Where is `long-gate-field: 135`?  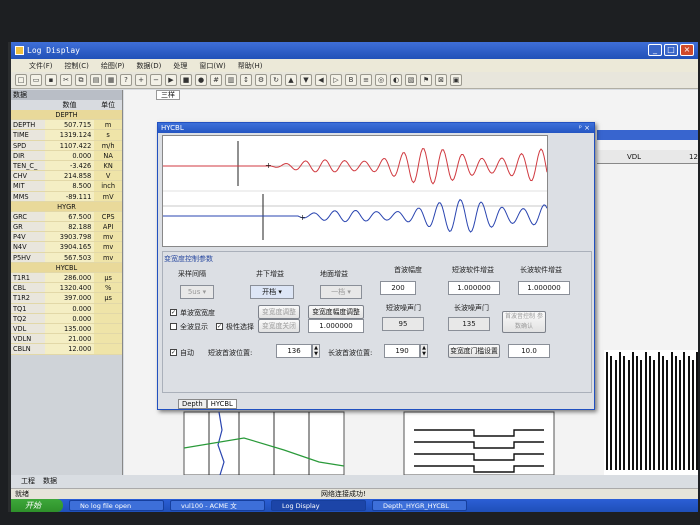
long-gate-field: 135 is located at coordinates (469, 324).